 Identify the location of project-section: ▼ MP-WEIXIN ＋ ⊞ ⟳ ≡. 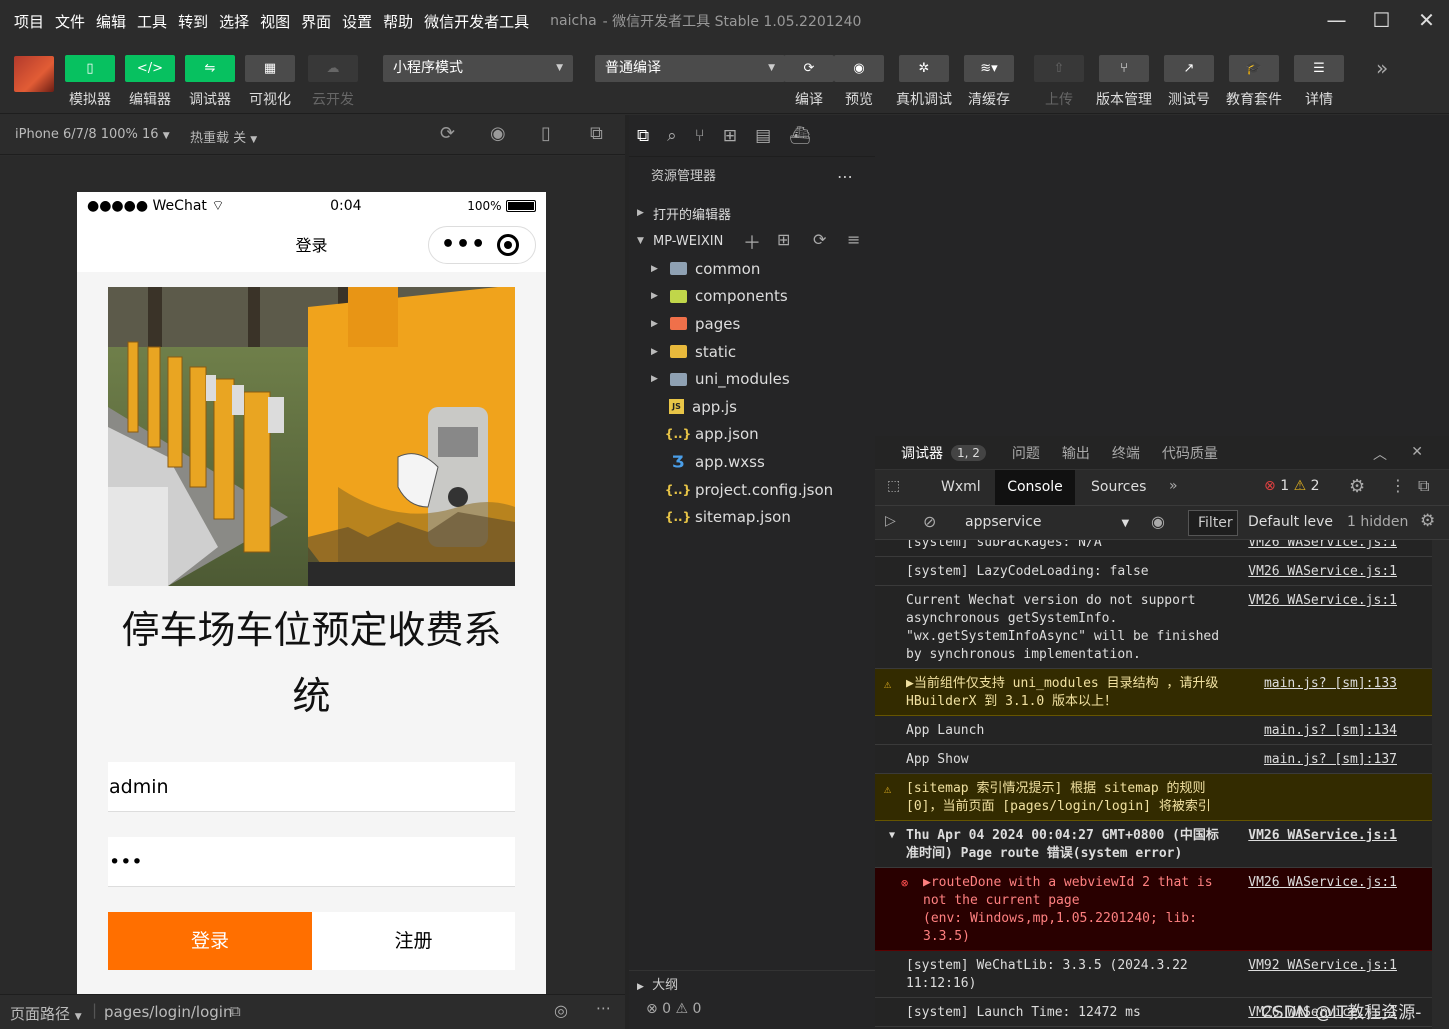
(752, 241).